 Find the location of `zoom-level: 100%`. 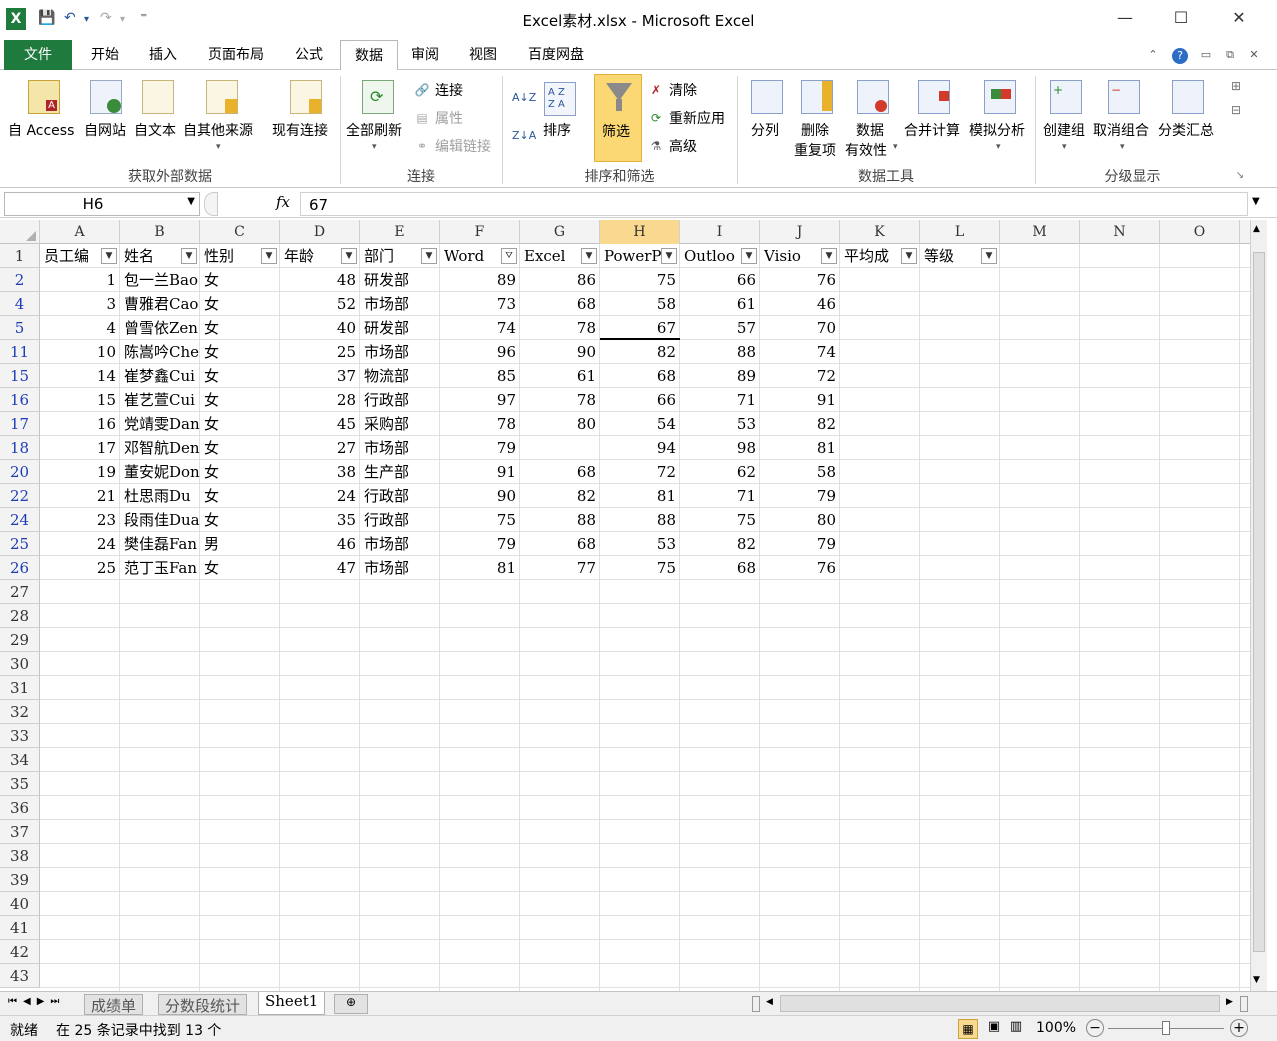

zoom-level: 100% is located at coordinates (1056, 1028).